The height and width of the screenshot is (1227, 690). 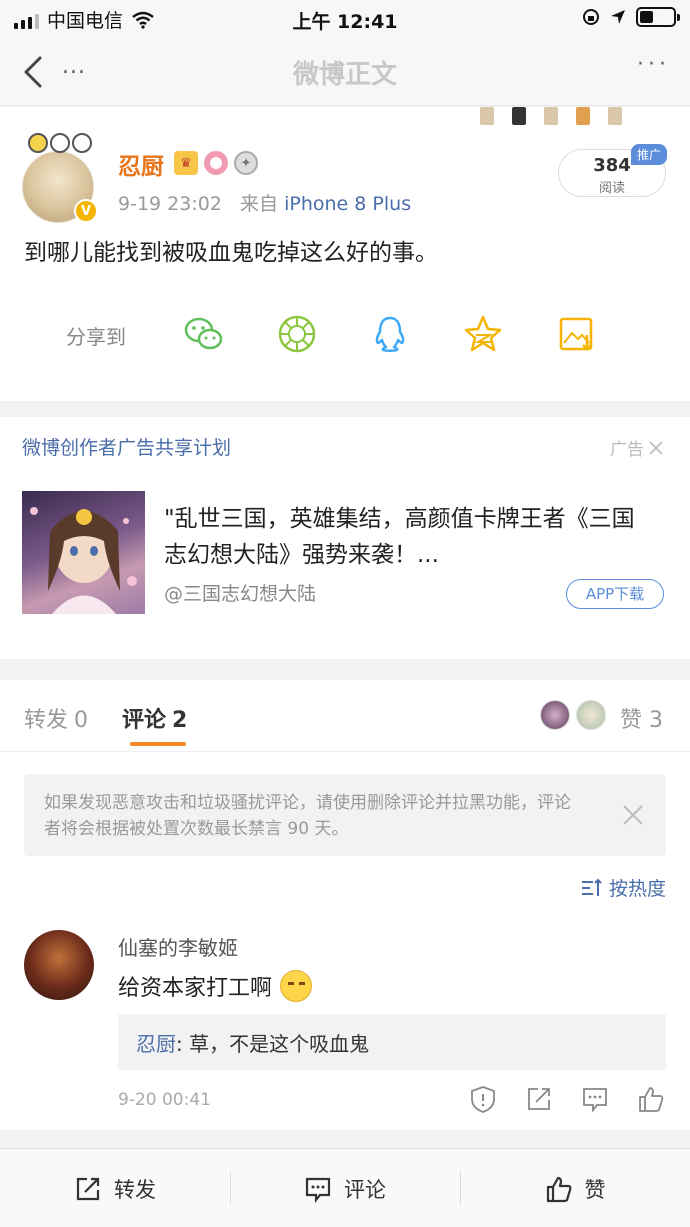 What do you see at coordinates (347, 204) in the screenshot?
I see `post-device: iPhone 8 Plus` at bounding box center [347, 204].